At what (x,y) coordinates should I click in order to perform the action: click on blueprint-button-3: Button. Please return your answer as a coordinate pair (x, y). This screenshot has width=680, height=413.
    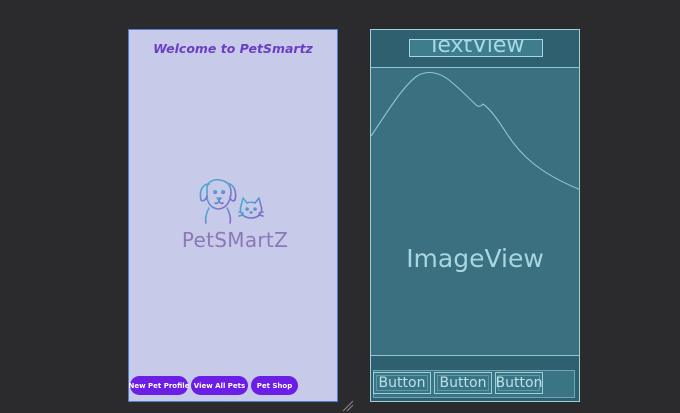
    Looking at the image, I should click on (519, 383).